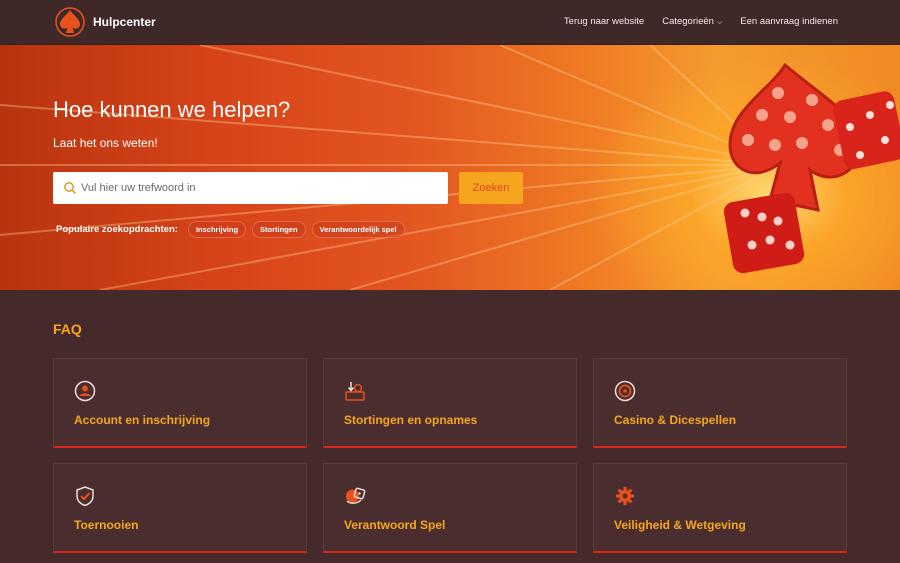 The width and height of the screenshot is (900, 563). I want to click on gear-icon, so click(625, 496).